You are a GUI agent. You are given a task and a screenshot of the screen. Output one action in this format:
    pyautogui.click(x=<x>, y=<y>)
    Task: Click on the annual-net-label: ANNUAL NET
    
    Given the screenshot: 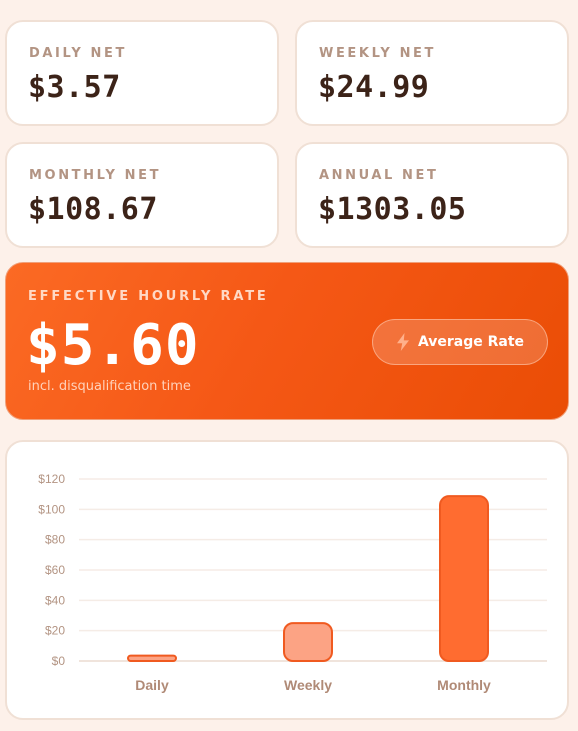 What is the action you would take?
    pyautogui.click(x=379, y=175)
    